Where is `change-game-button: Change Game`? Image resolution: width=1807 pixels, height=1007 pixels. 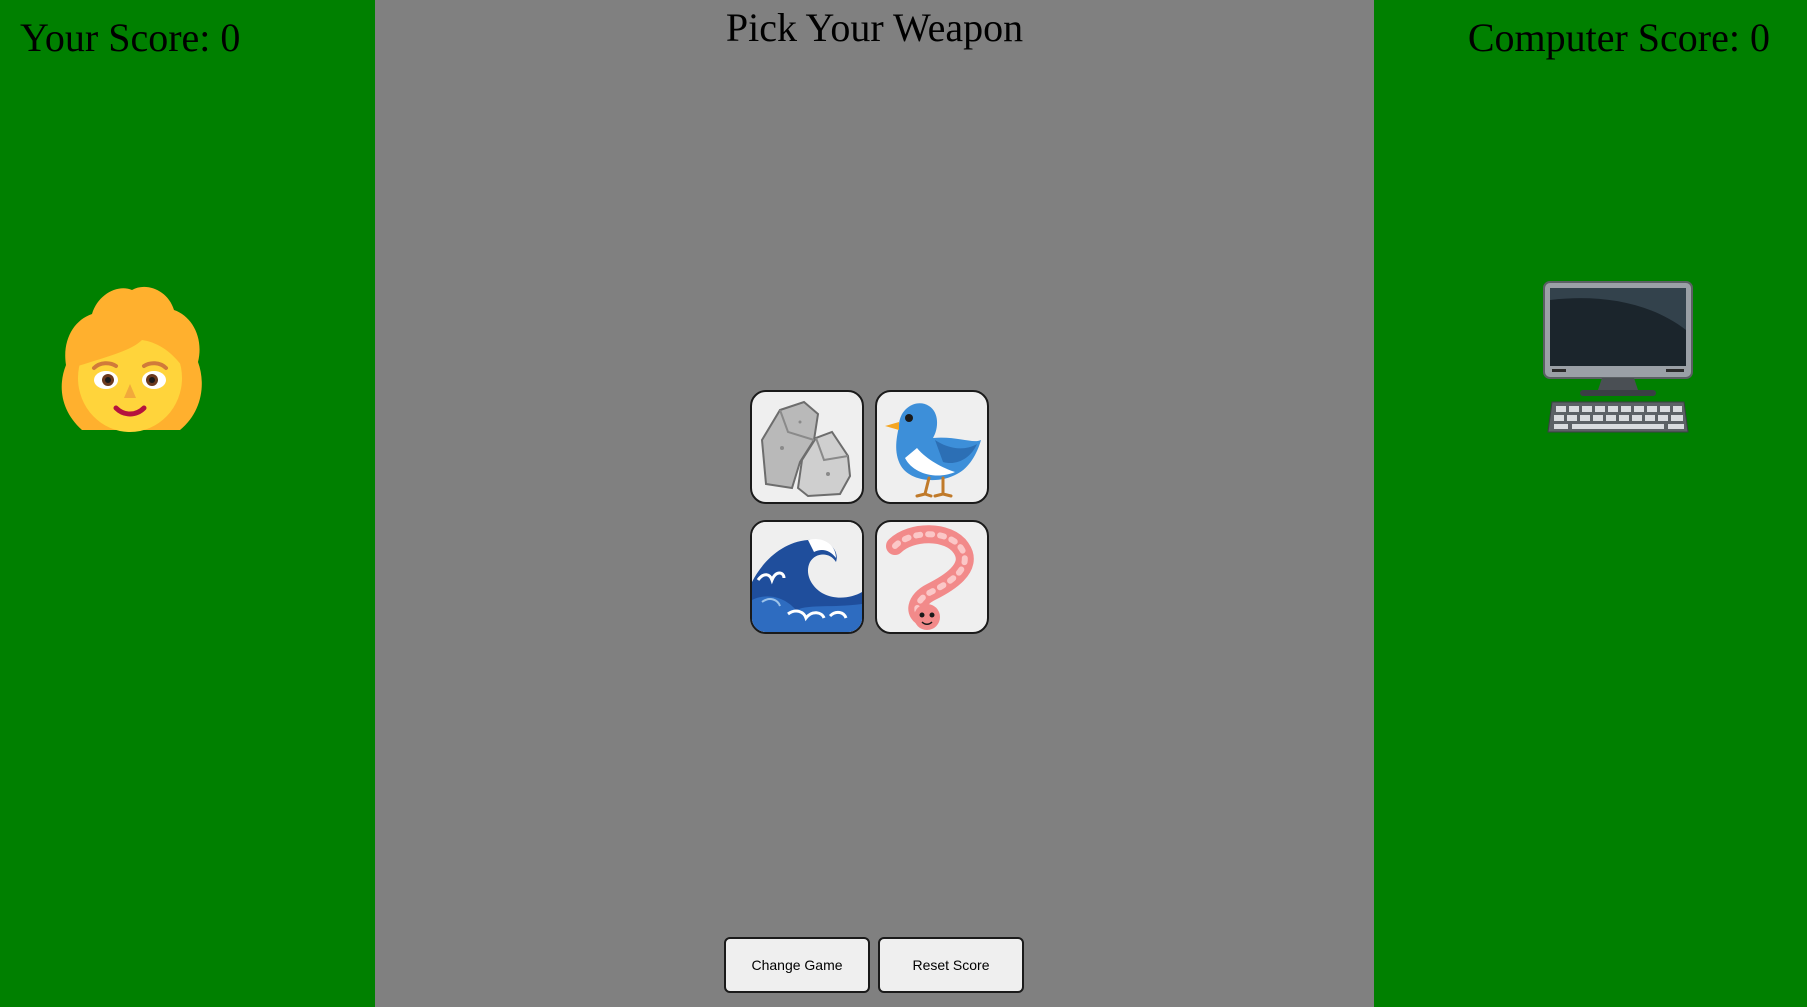
change-game-button: Change Game is located at coordinates (797, 965).